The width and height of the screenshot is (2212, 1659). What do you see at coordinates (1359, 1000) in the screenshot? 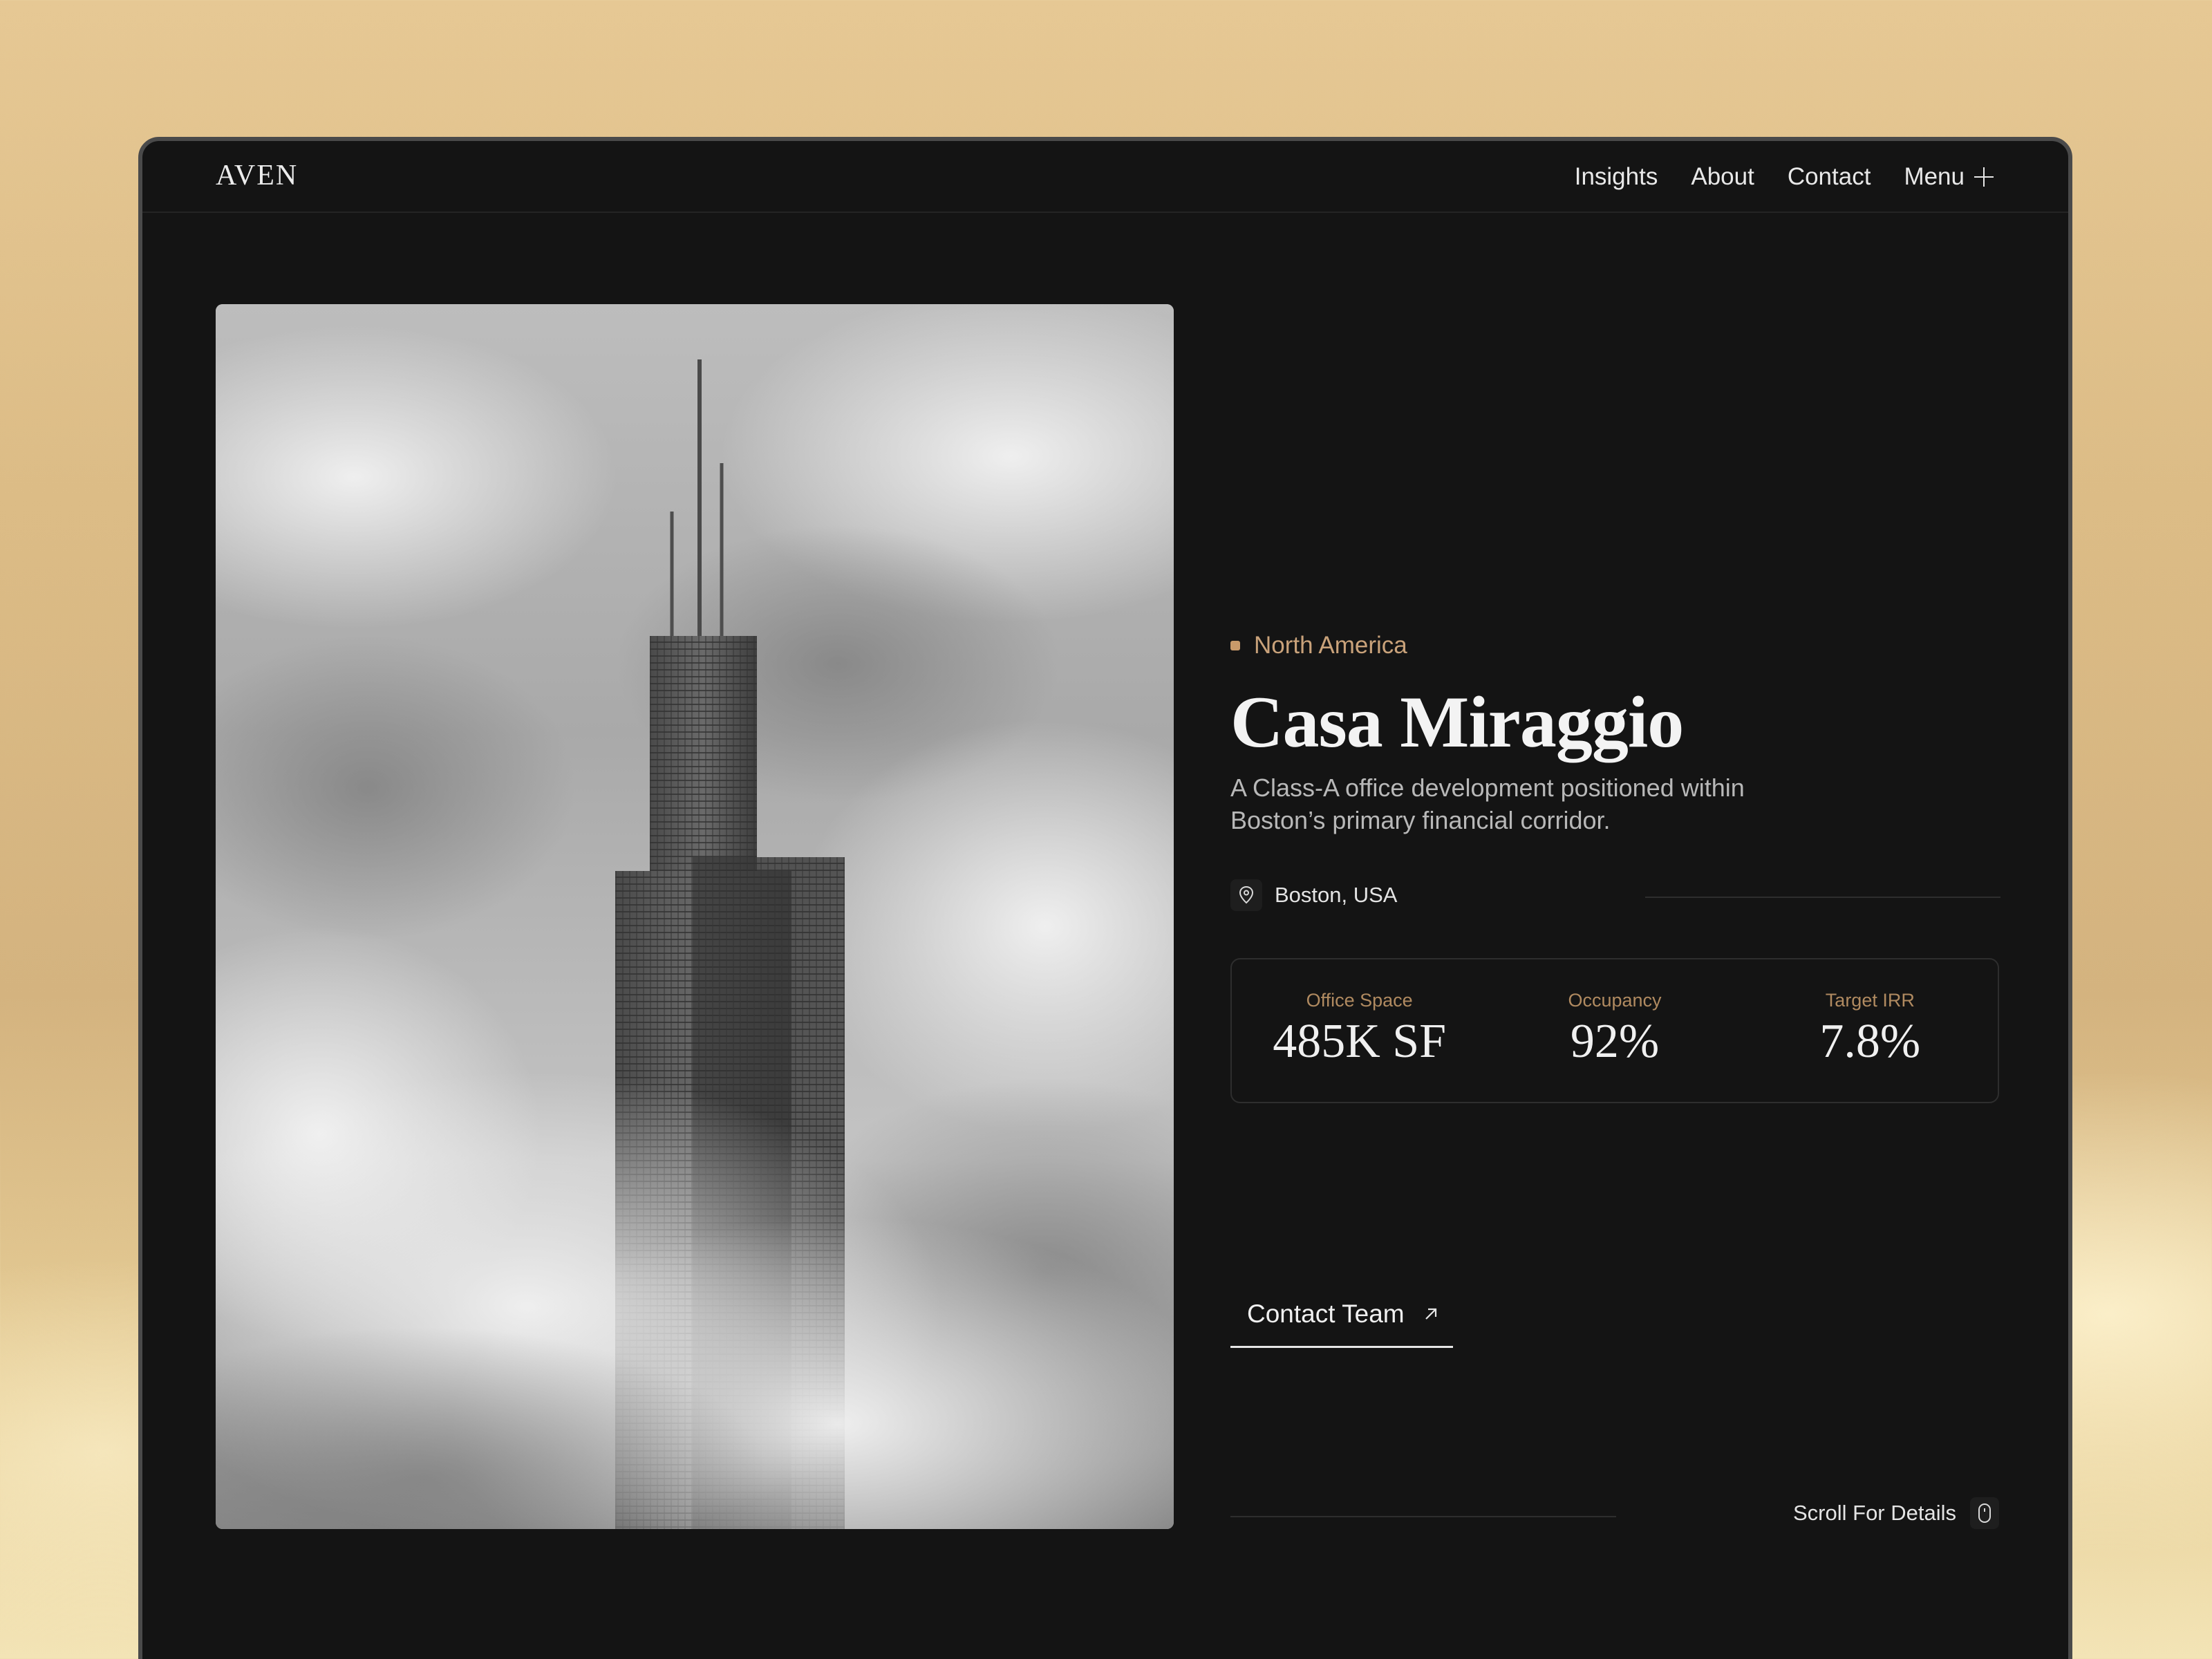
I see `stat-label: Office Space` at bounding box center [1359, 1000].